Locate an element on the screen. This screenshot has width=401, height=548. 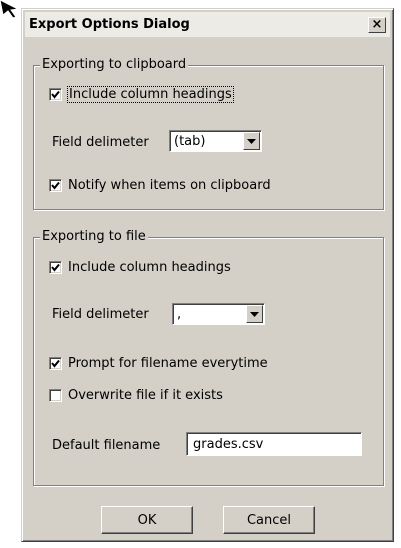
file-group-legend: Exporting to file is located at coordinates (94, 236).